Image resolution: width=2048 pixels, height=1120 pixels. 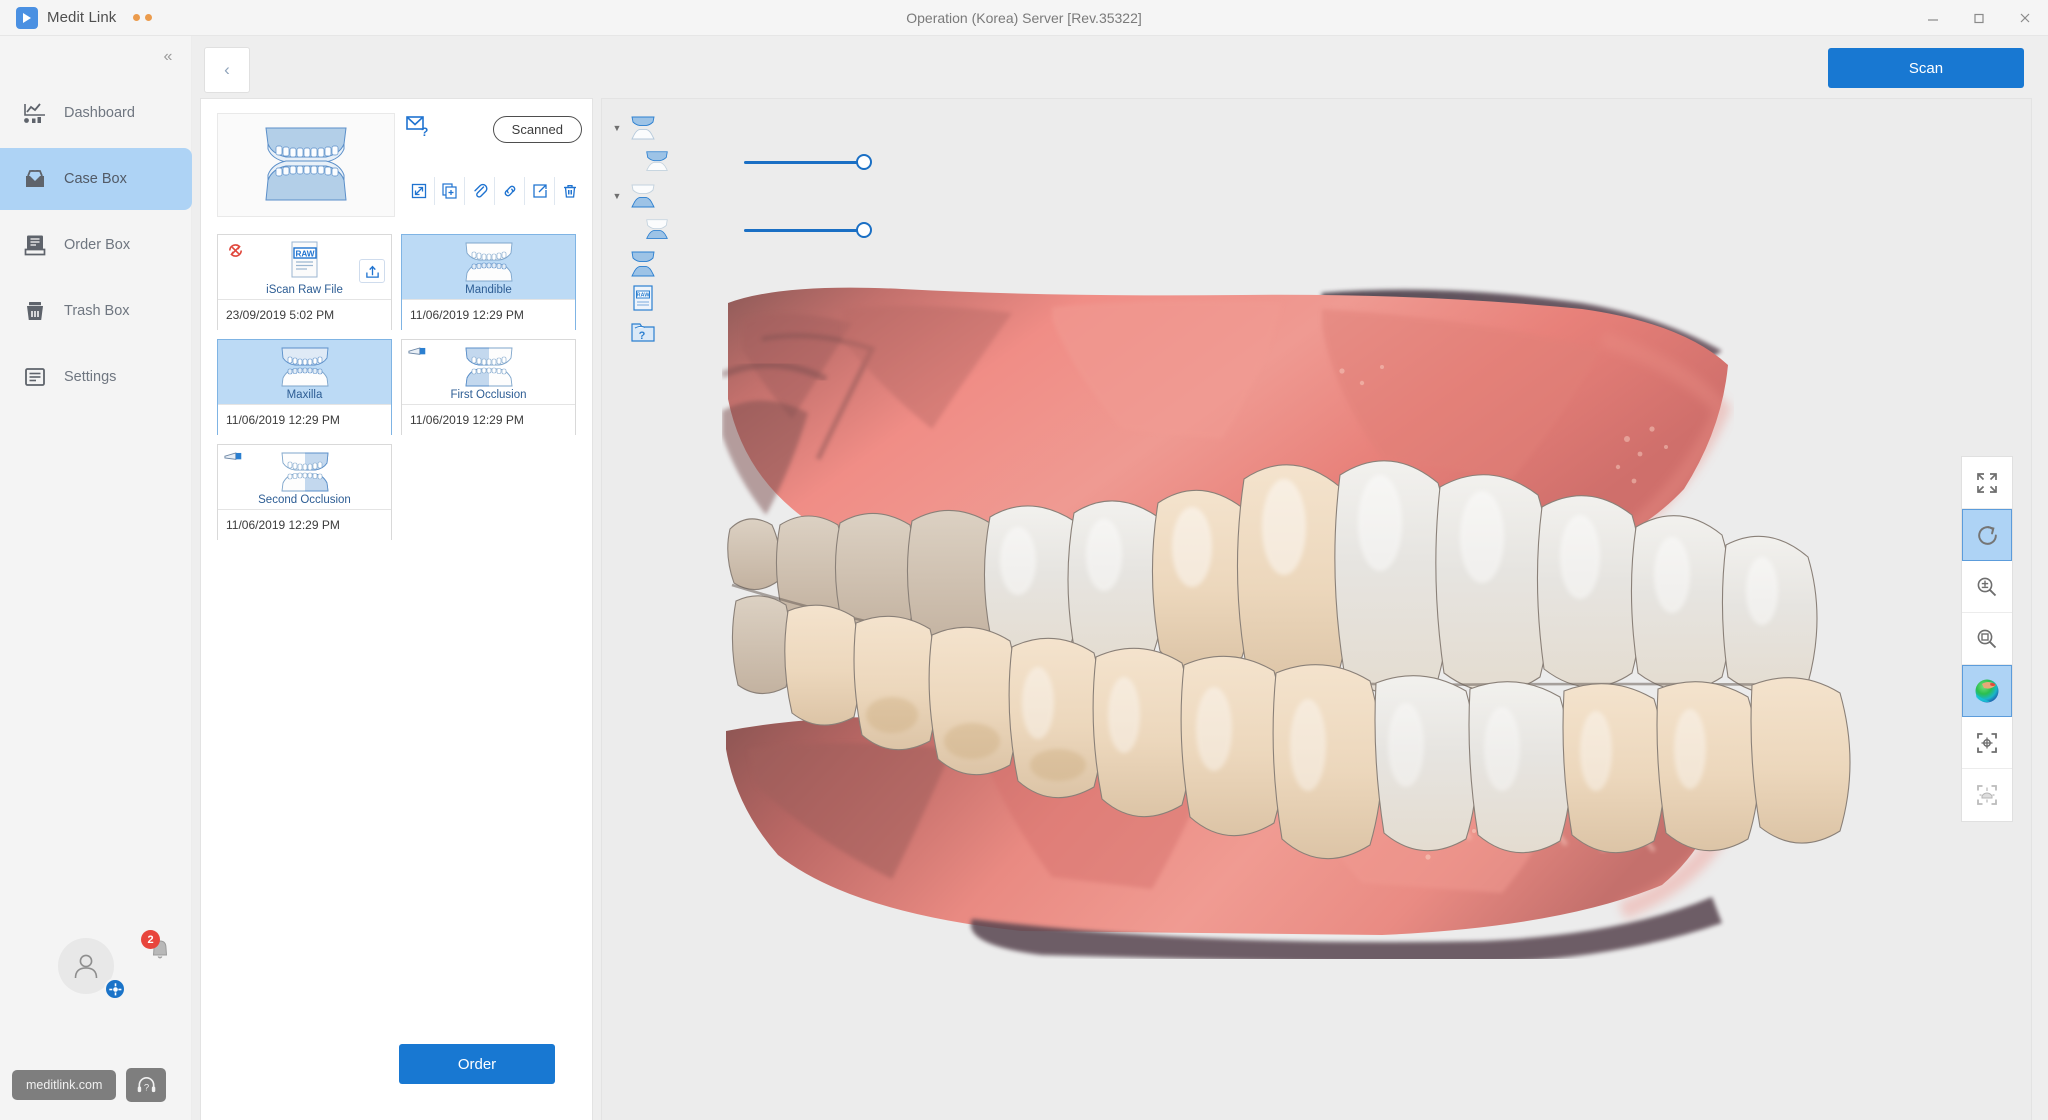 What do you see at coordinates (449, 191) in the screenshot?
I see `add-file-icon` at bounding box center [449, 191].